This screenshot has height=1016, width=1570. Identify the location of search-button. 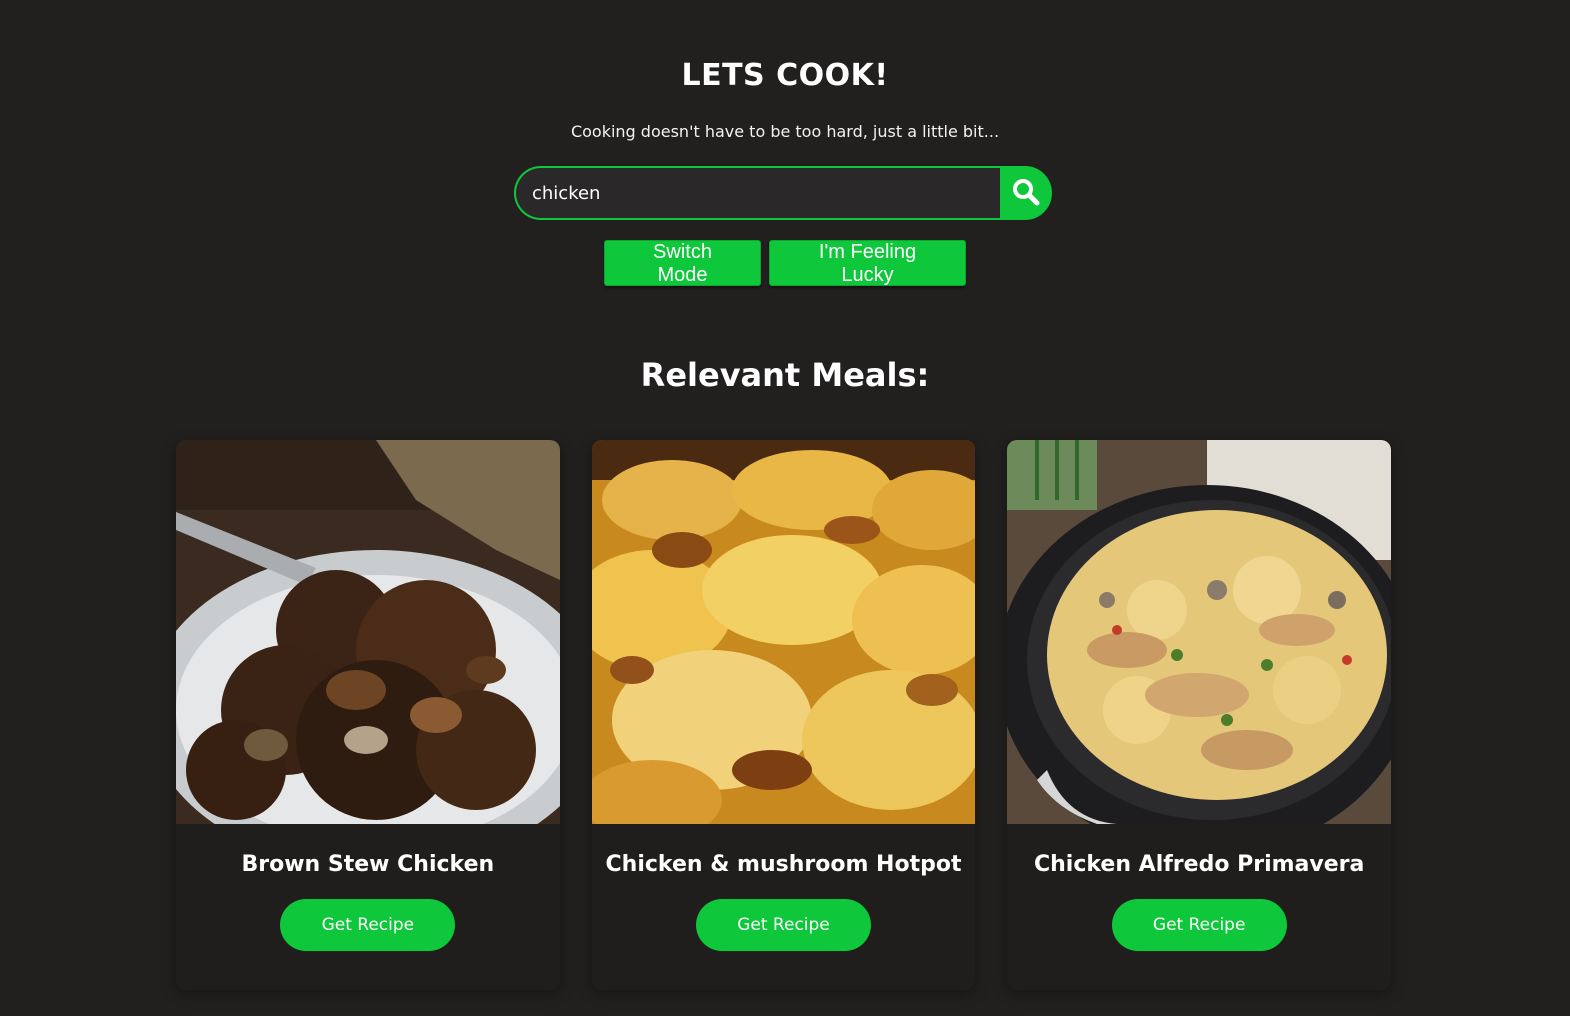
(1026, 193).